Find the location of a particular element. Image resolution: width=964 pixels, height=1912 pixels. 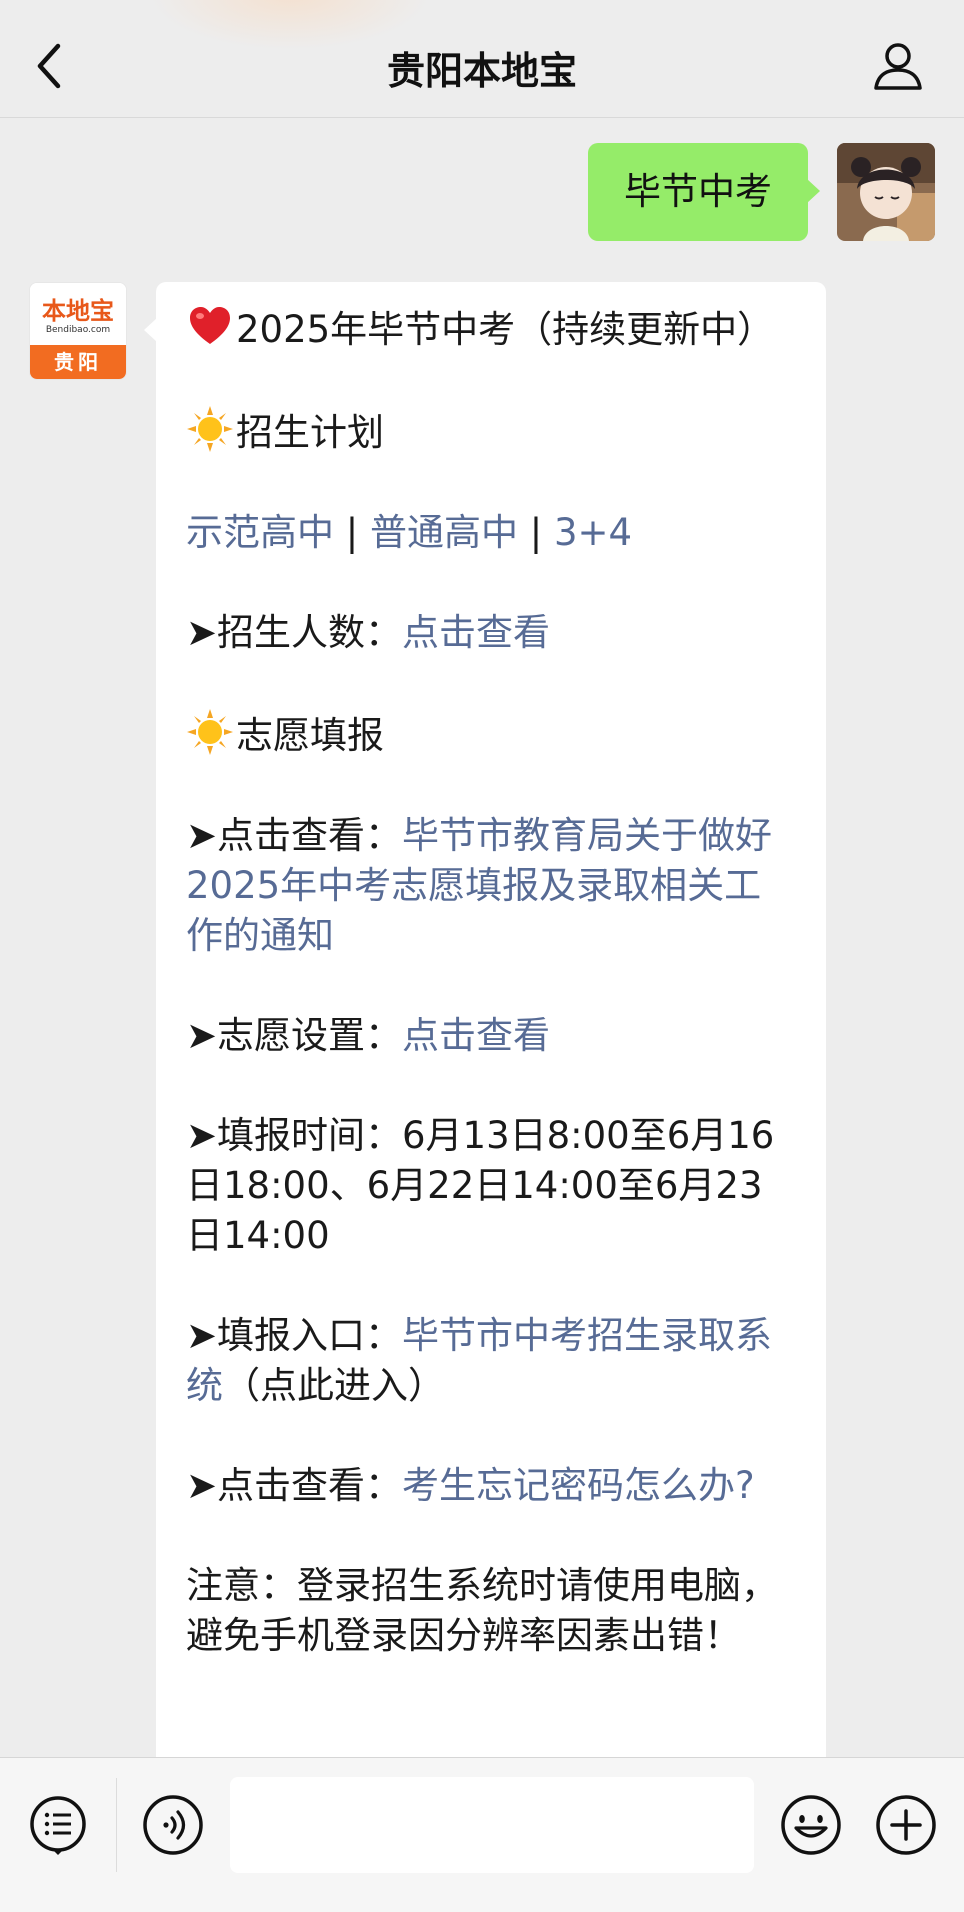

entry-line: ➤填报入口：毕节市中考招生录取系统（点此进入） is located at coordinates (492, 1361).